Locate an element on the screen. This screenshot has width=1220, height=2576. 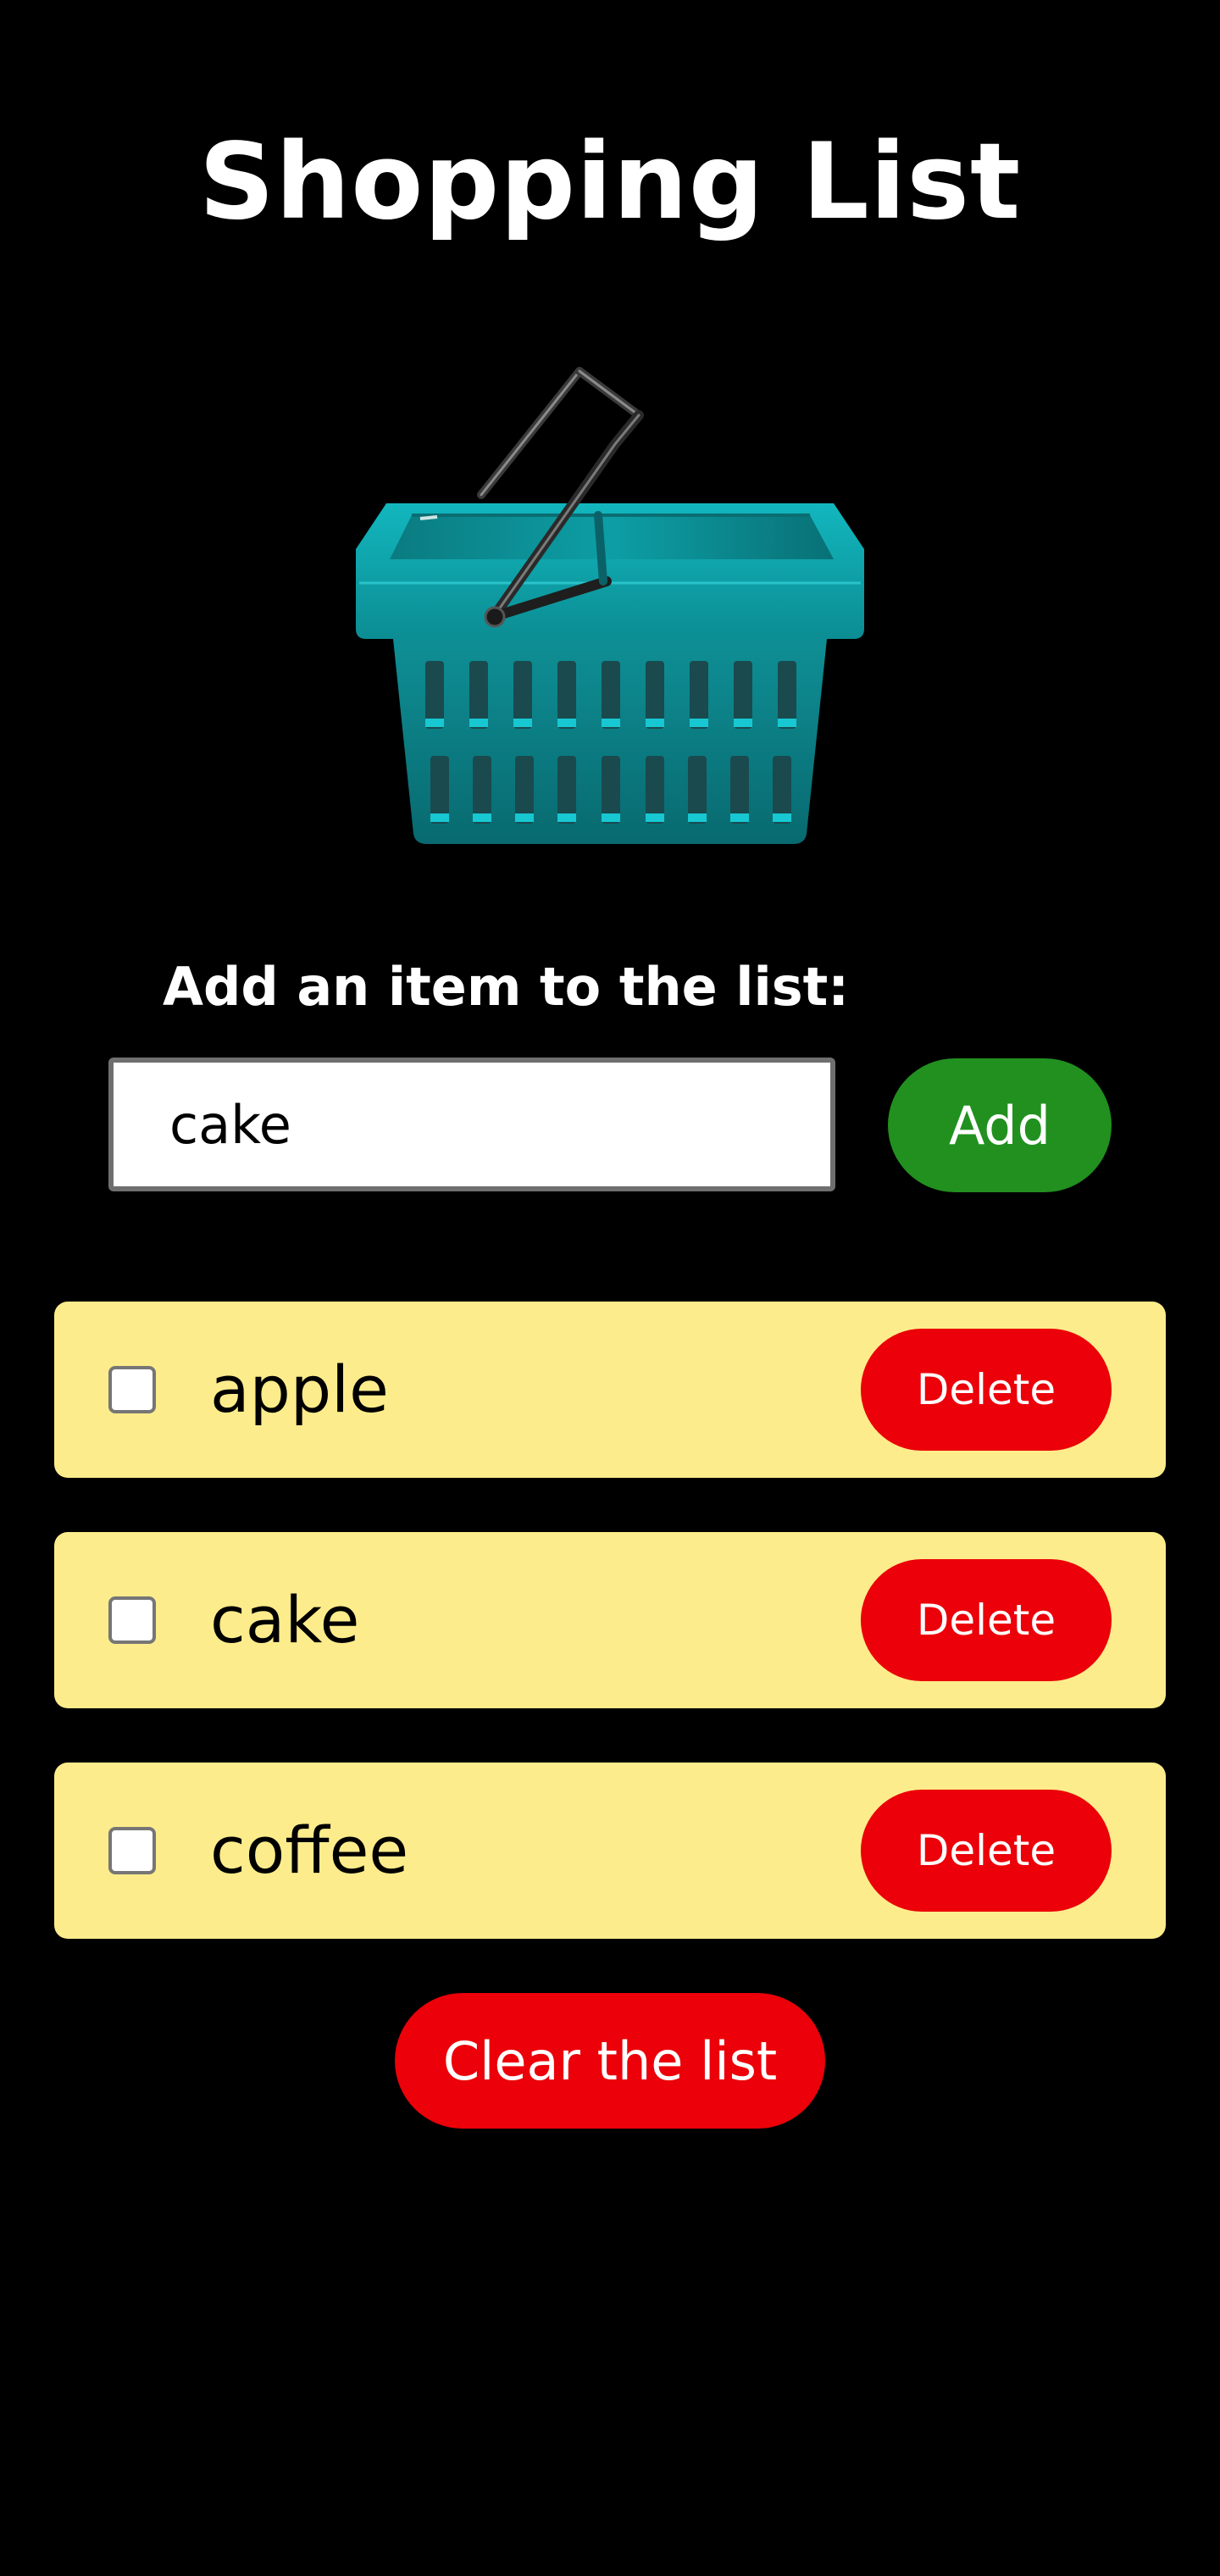
clear-list-button: Clear the list is located at coordinates (610, 2061).